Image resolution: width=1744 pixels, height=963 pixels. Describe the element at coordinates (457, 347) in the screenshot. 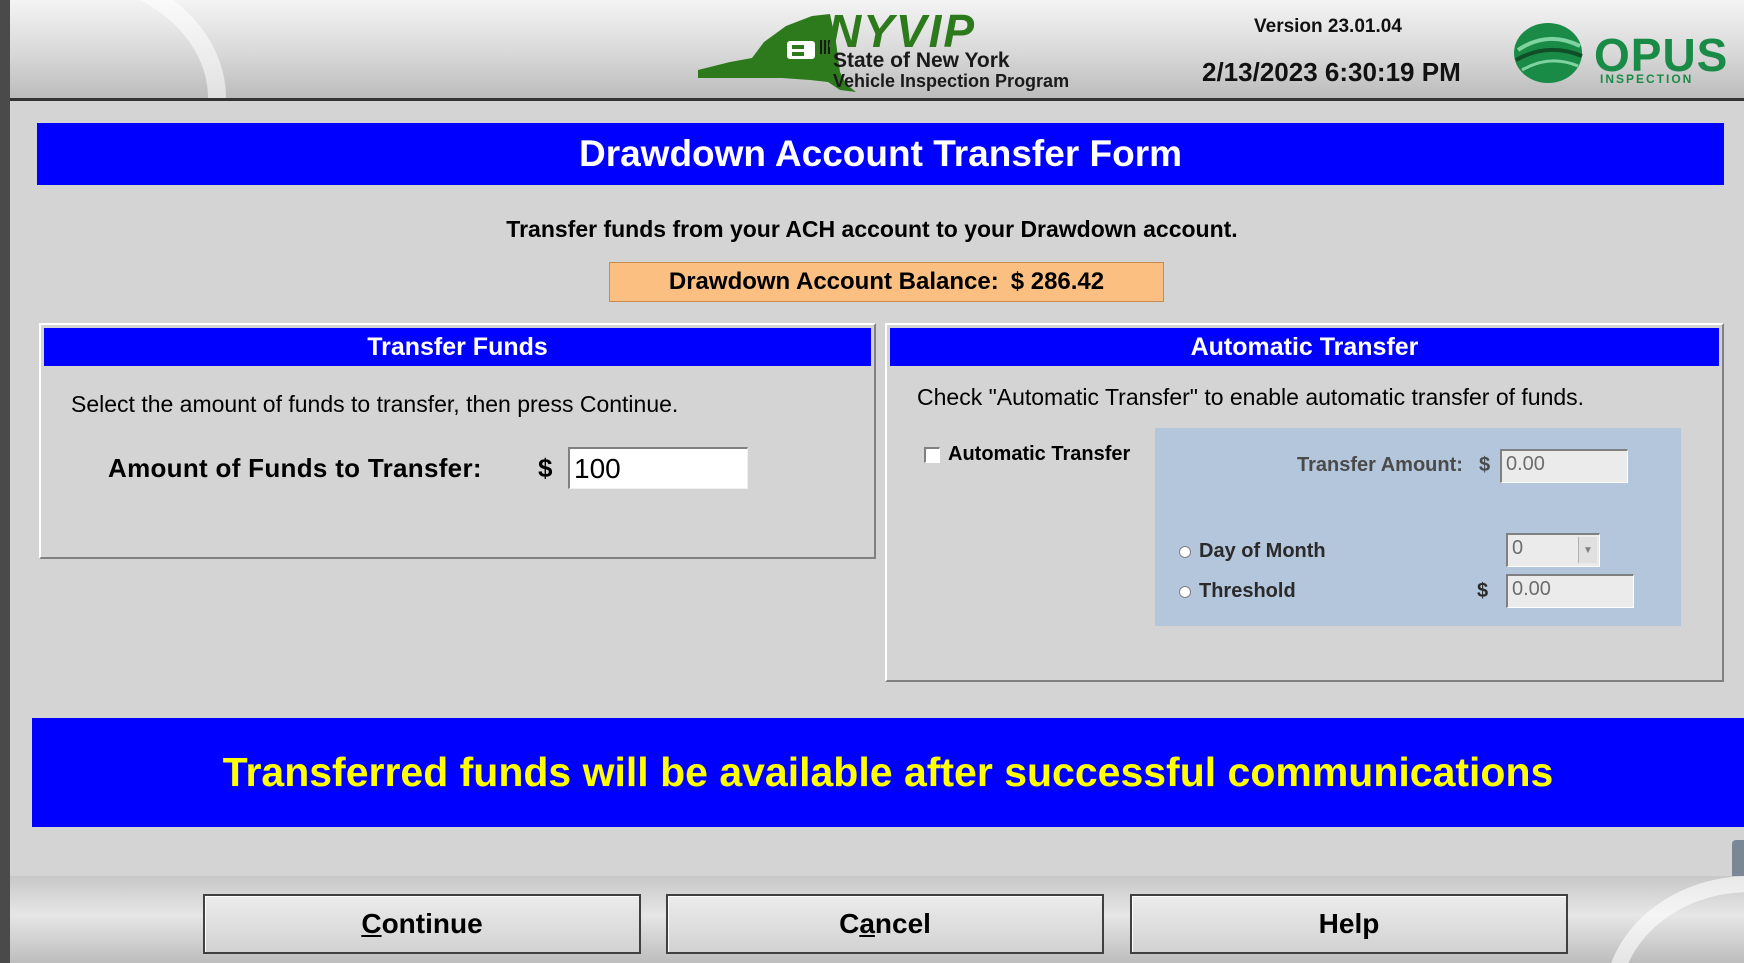

I see `transfer-funds-heading: Transfer Funds` at that location.